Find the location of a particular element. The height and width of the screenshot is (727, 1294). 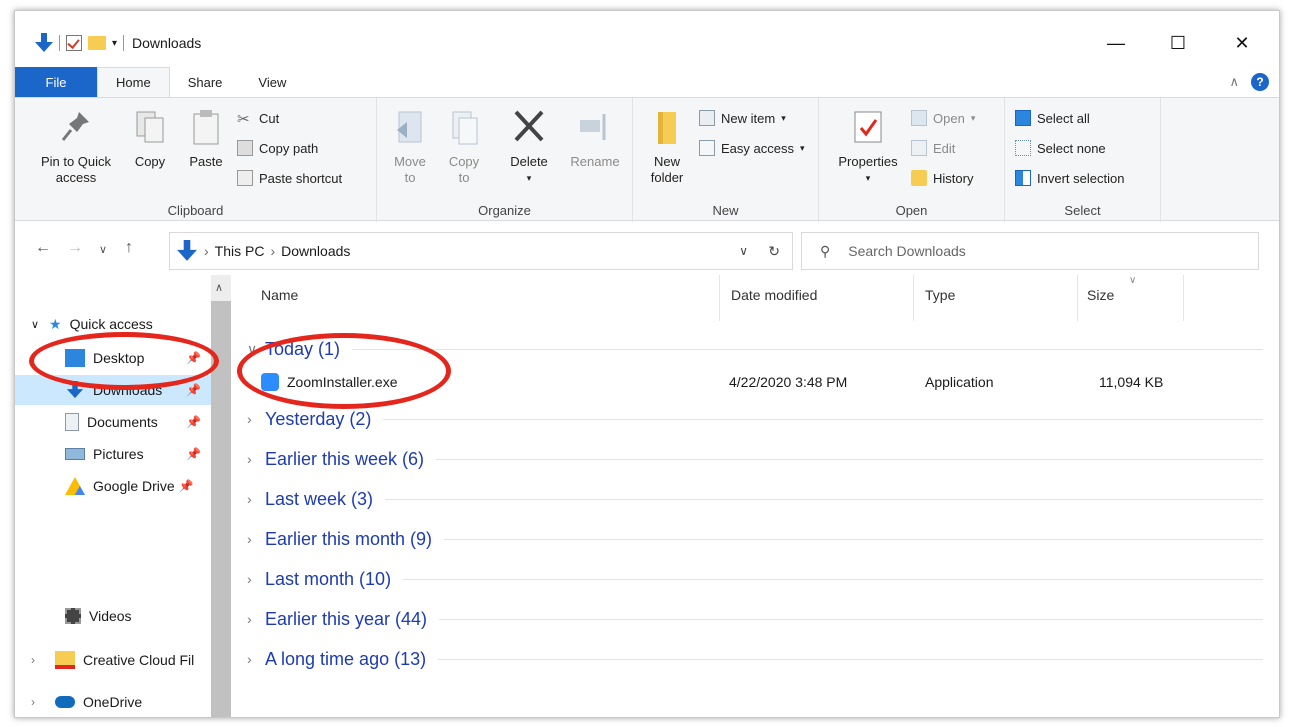

help-icon: ? is located at coordinates (1260, 82).